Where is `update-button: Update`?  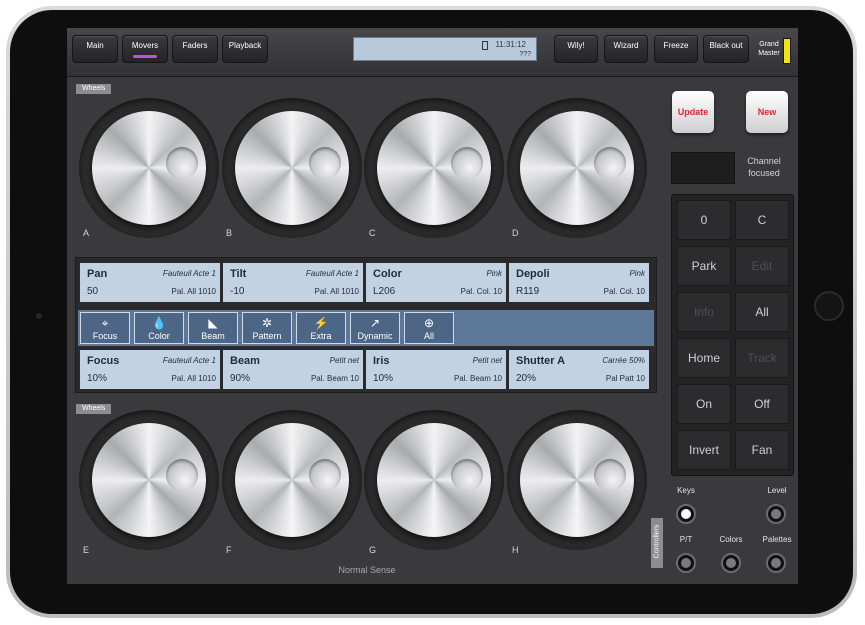 update-button: Update is located at coordinates (693, 112).